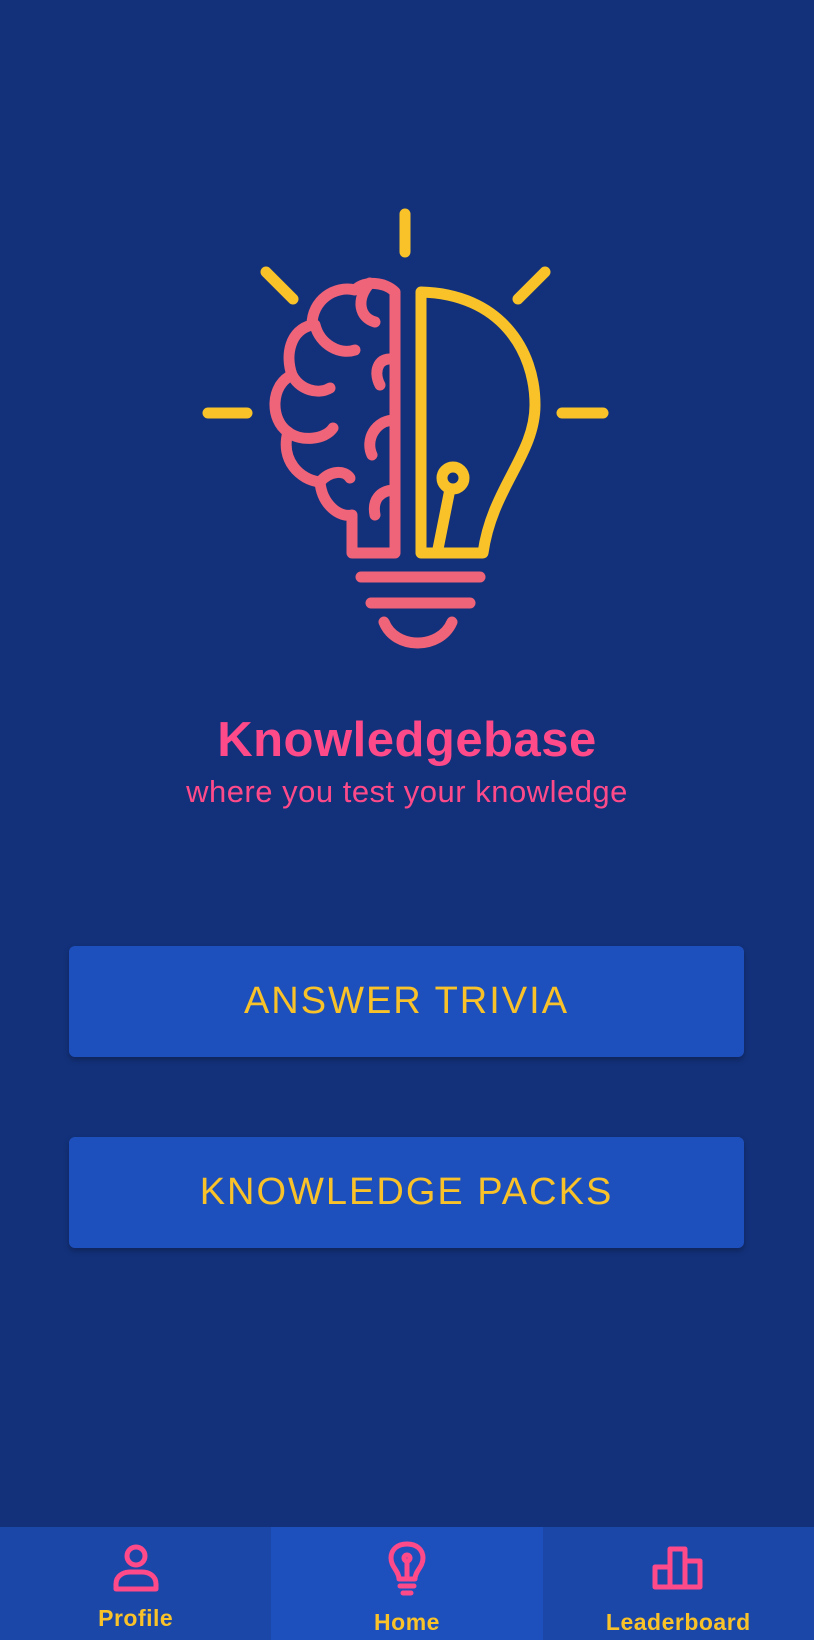  I want to click on app-subtitle: where you test your knowledge, so click(407, 791).